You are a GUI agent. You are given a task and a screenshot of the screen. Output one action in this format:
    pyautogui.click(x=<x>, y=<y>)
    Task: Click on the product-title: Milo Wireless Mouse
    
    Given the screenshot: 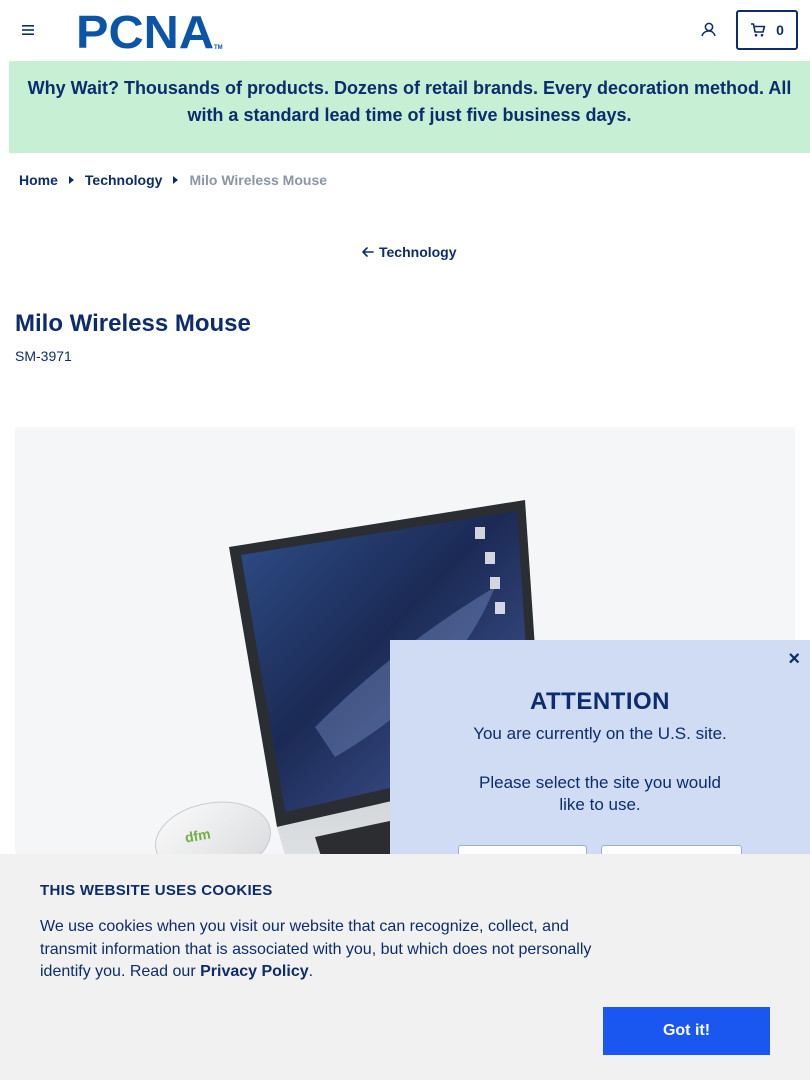 What is the action you would take?
    pyautogui.click(x=133, y=323)
    